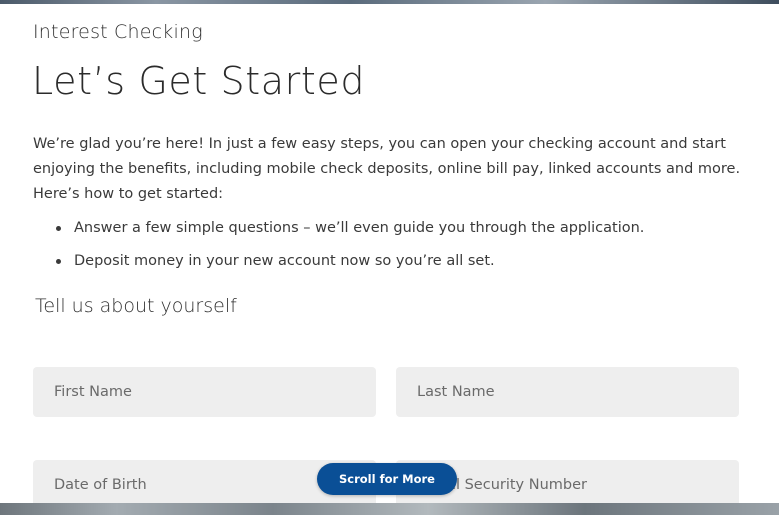 The width and height of the screenshot is (779, 515). I want to click on last-name-field: Last Name, so click(567, 392).